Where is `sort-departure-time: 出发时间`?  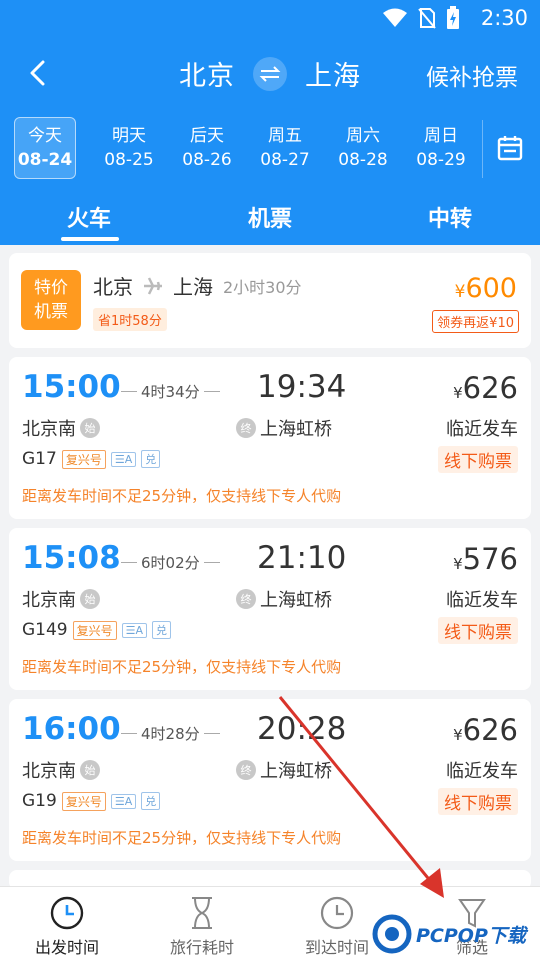 sort-departure-time: 出发时间 is located at coordinates (67, 926).